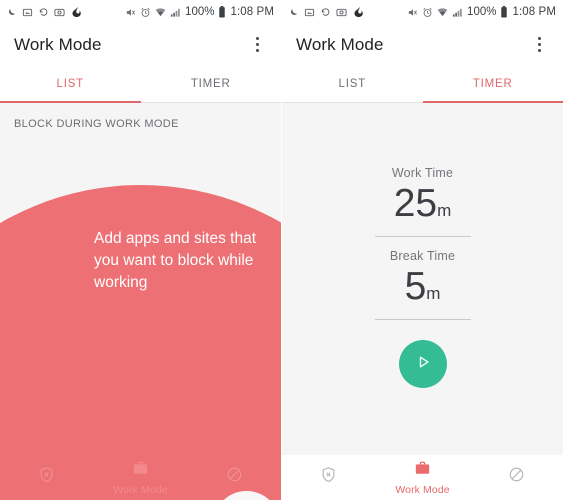  Describe the element at coordinates (65, 12) in the screenshot. I see `status-bar-left-icons` at that location.